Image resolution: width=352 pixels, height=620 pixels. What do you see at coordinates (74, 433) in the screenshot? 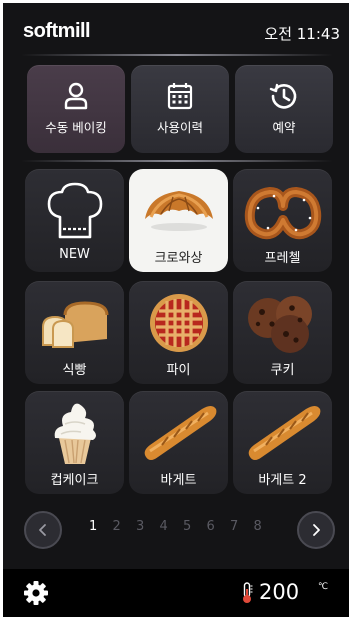
I see `cupcake-icon` at bounding box center [74, 433].